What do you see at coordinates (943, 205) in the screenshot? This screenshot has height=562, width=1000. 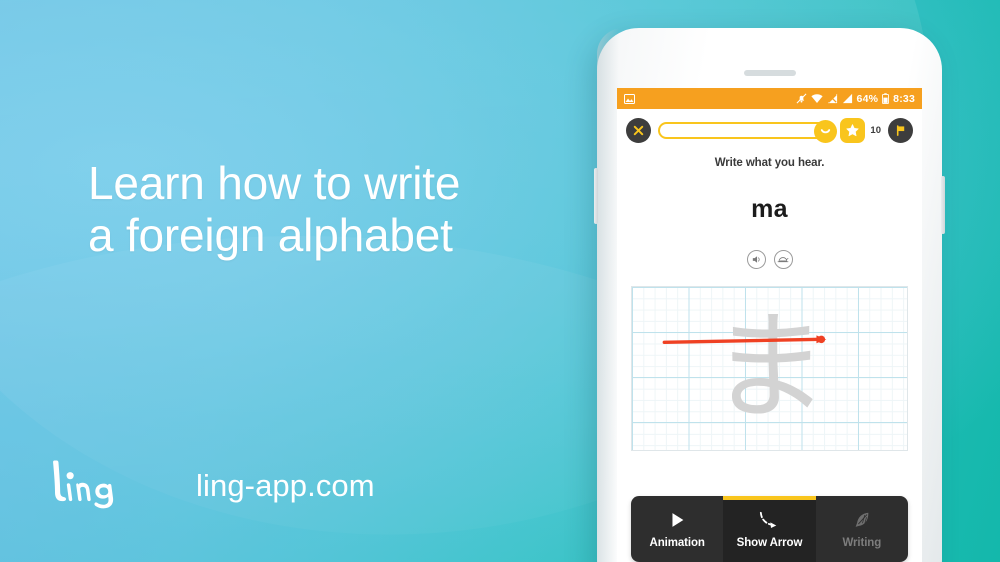 I see `power-button` at bounding box center [943, 205].